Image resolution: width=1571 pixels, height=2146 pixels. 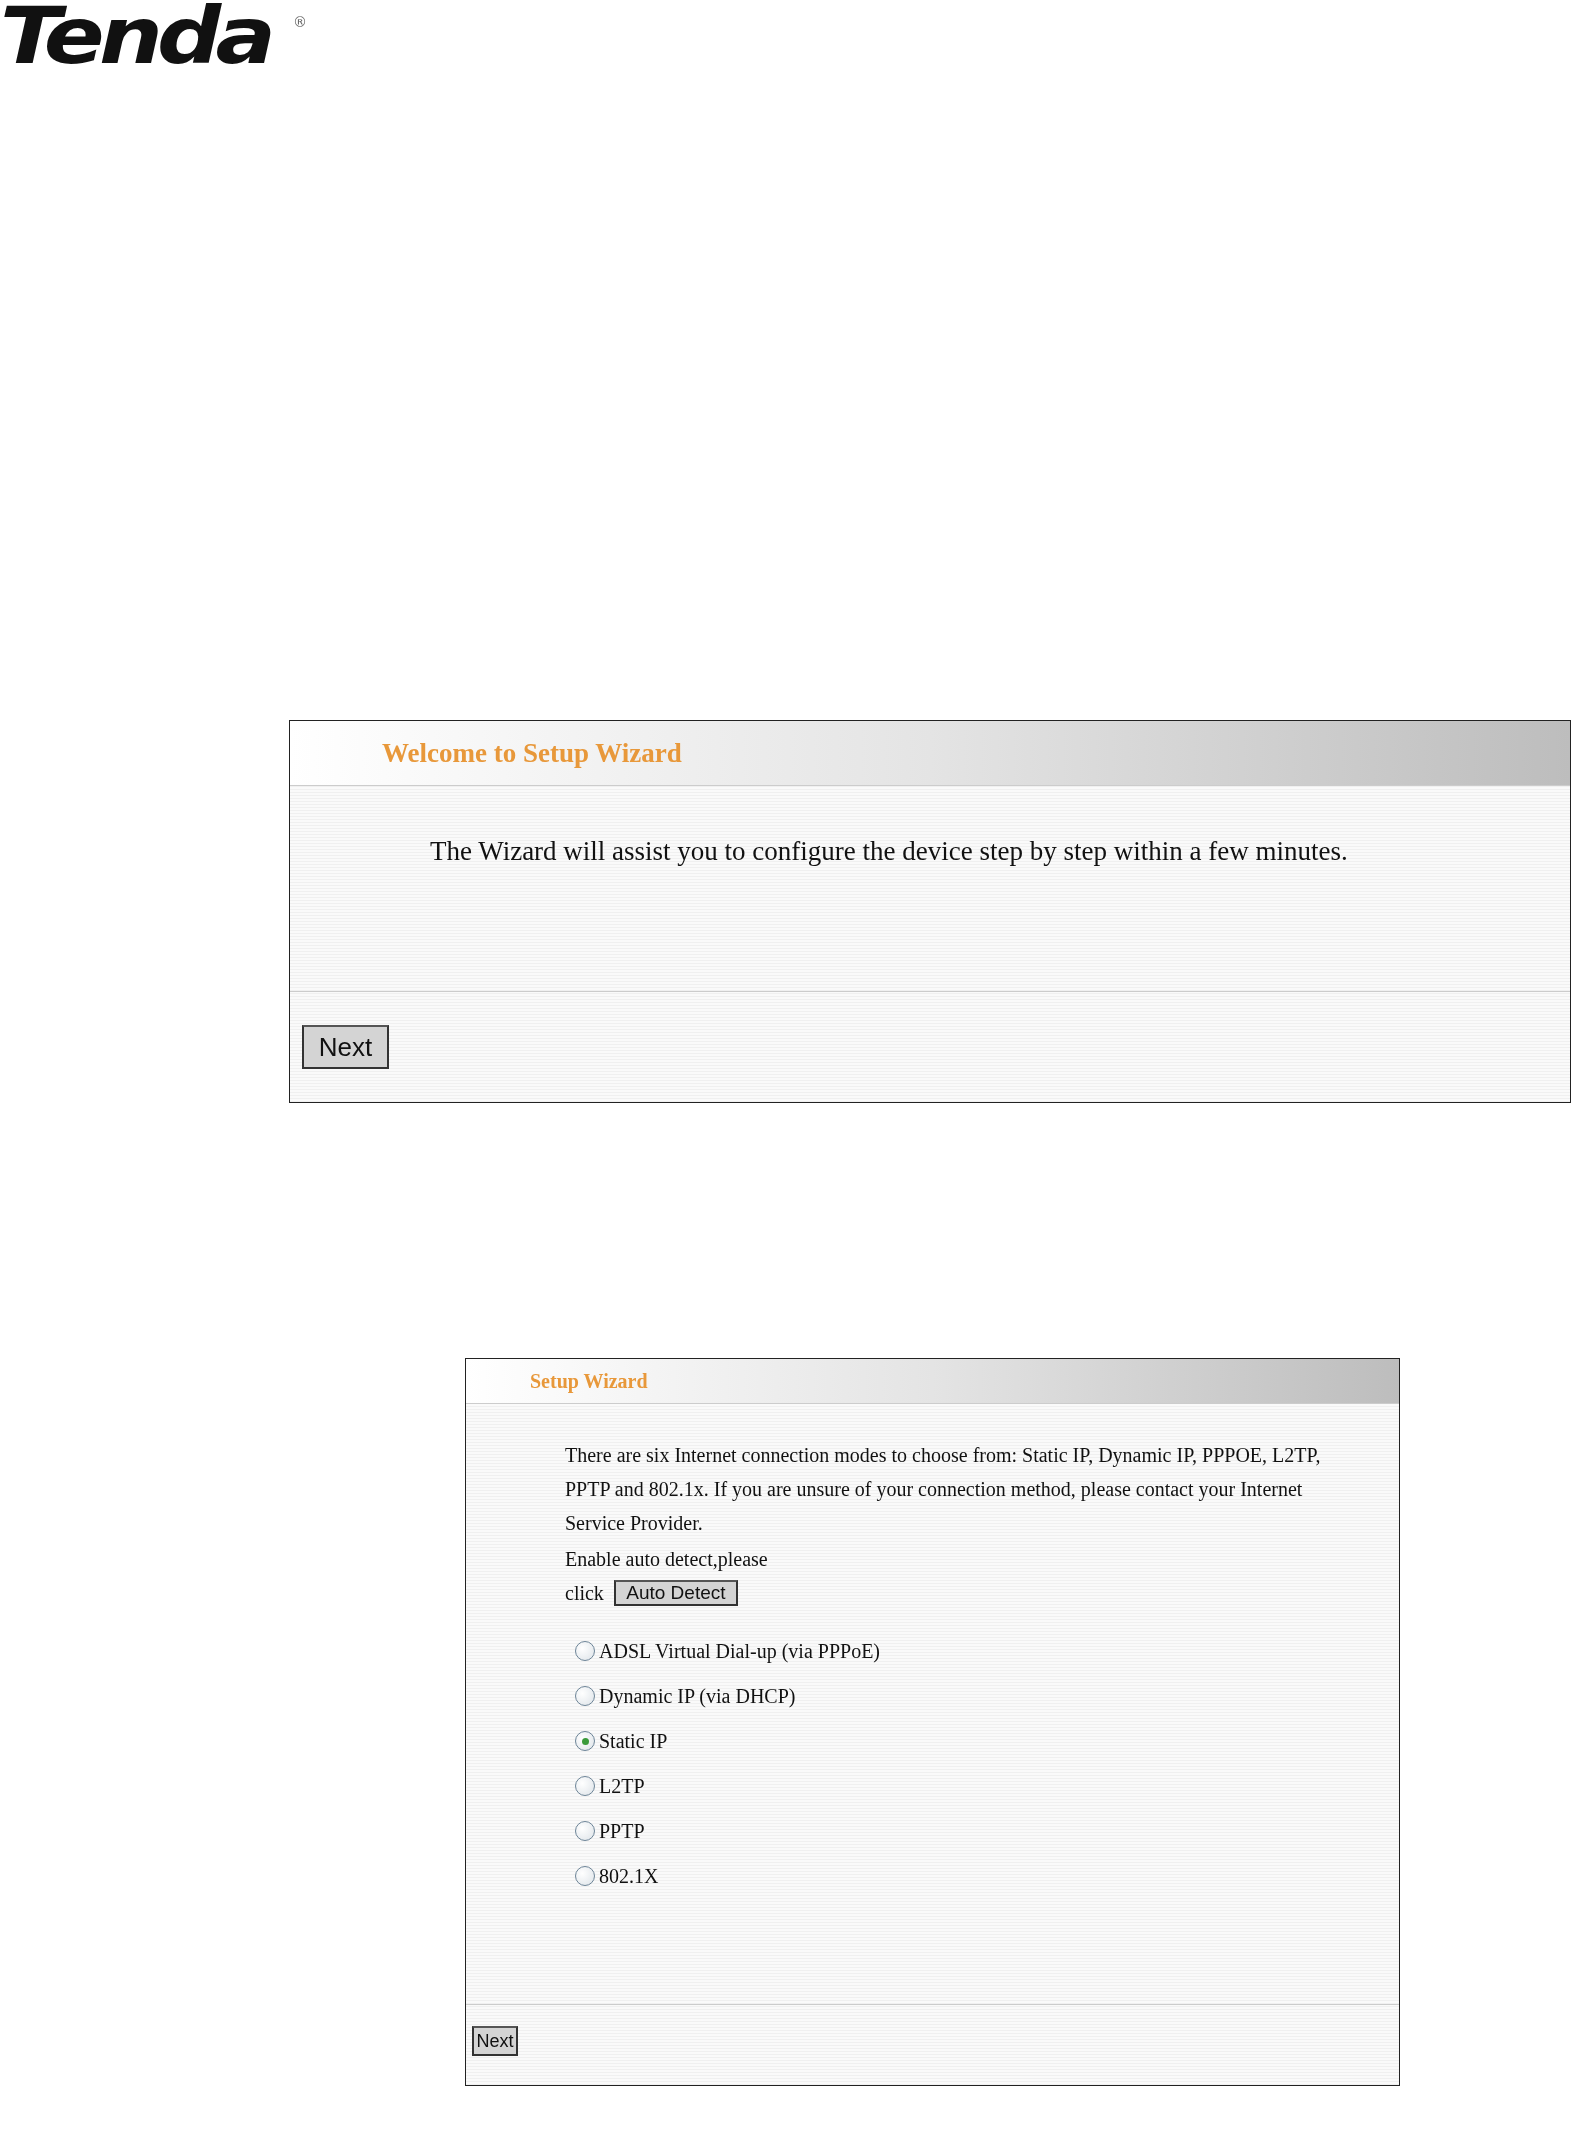 I want to click on mode-label: 802.1X, so click(x=629, y=1876).